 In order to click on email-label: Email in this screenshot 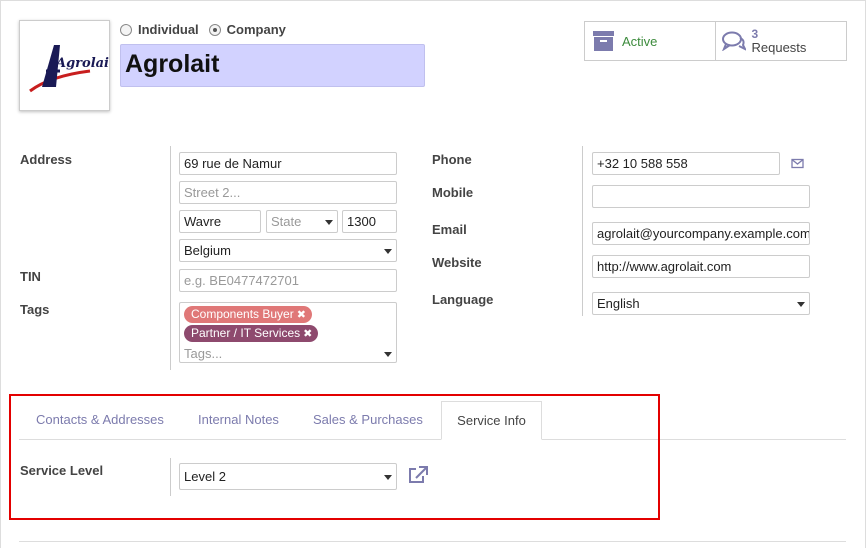, I will do `click(449, 229)`.